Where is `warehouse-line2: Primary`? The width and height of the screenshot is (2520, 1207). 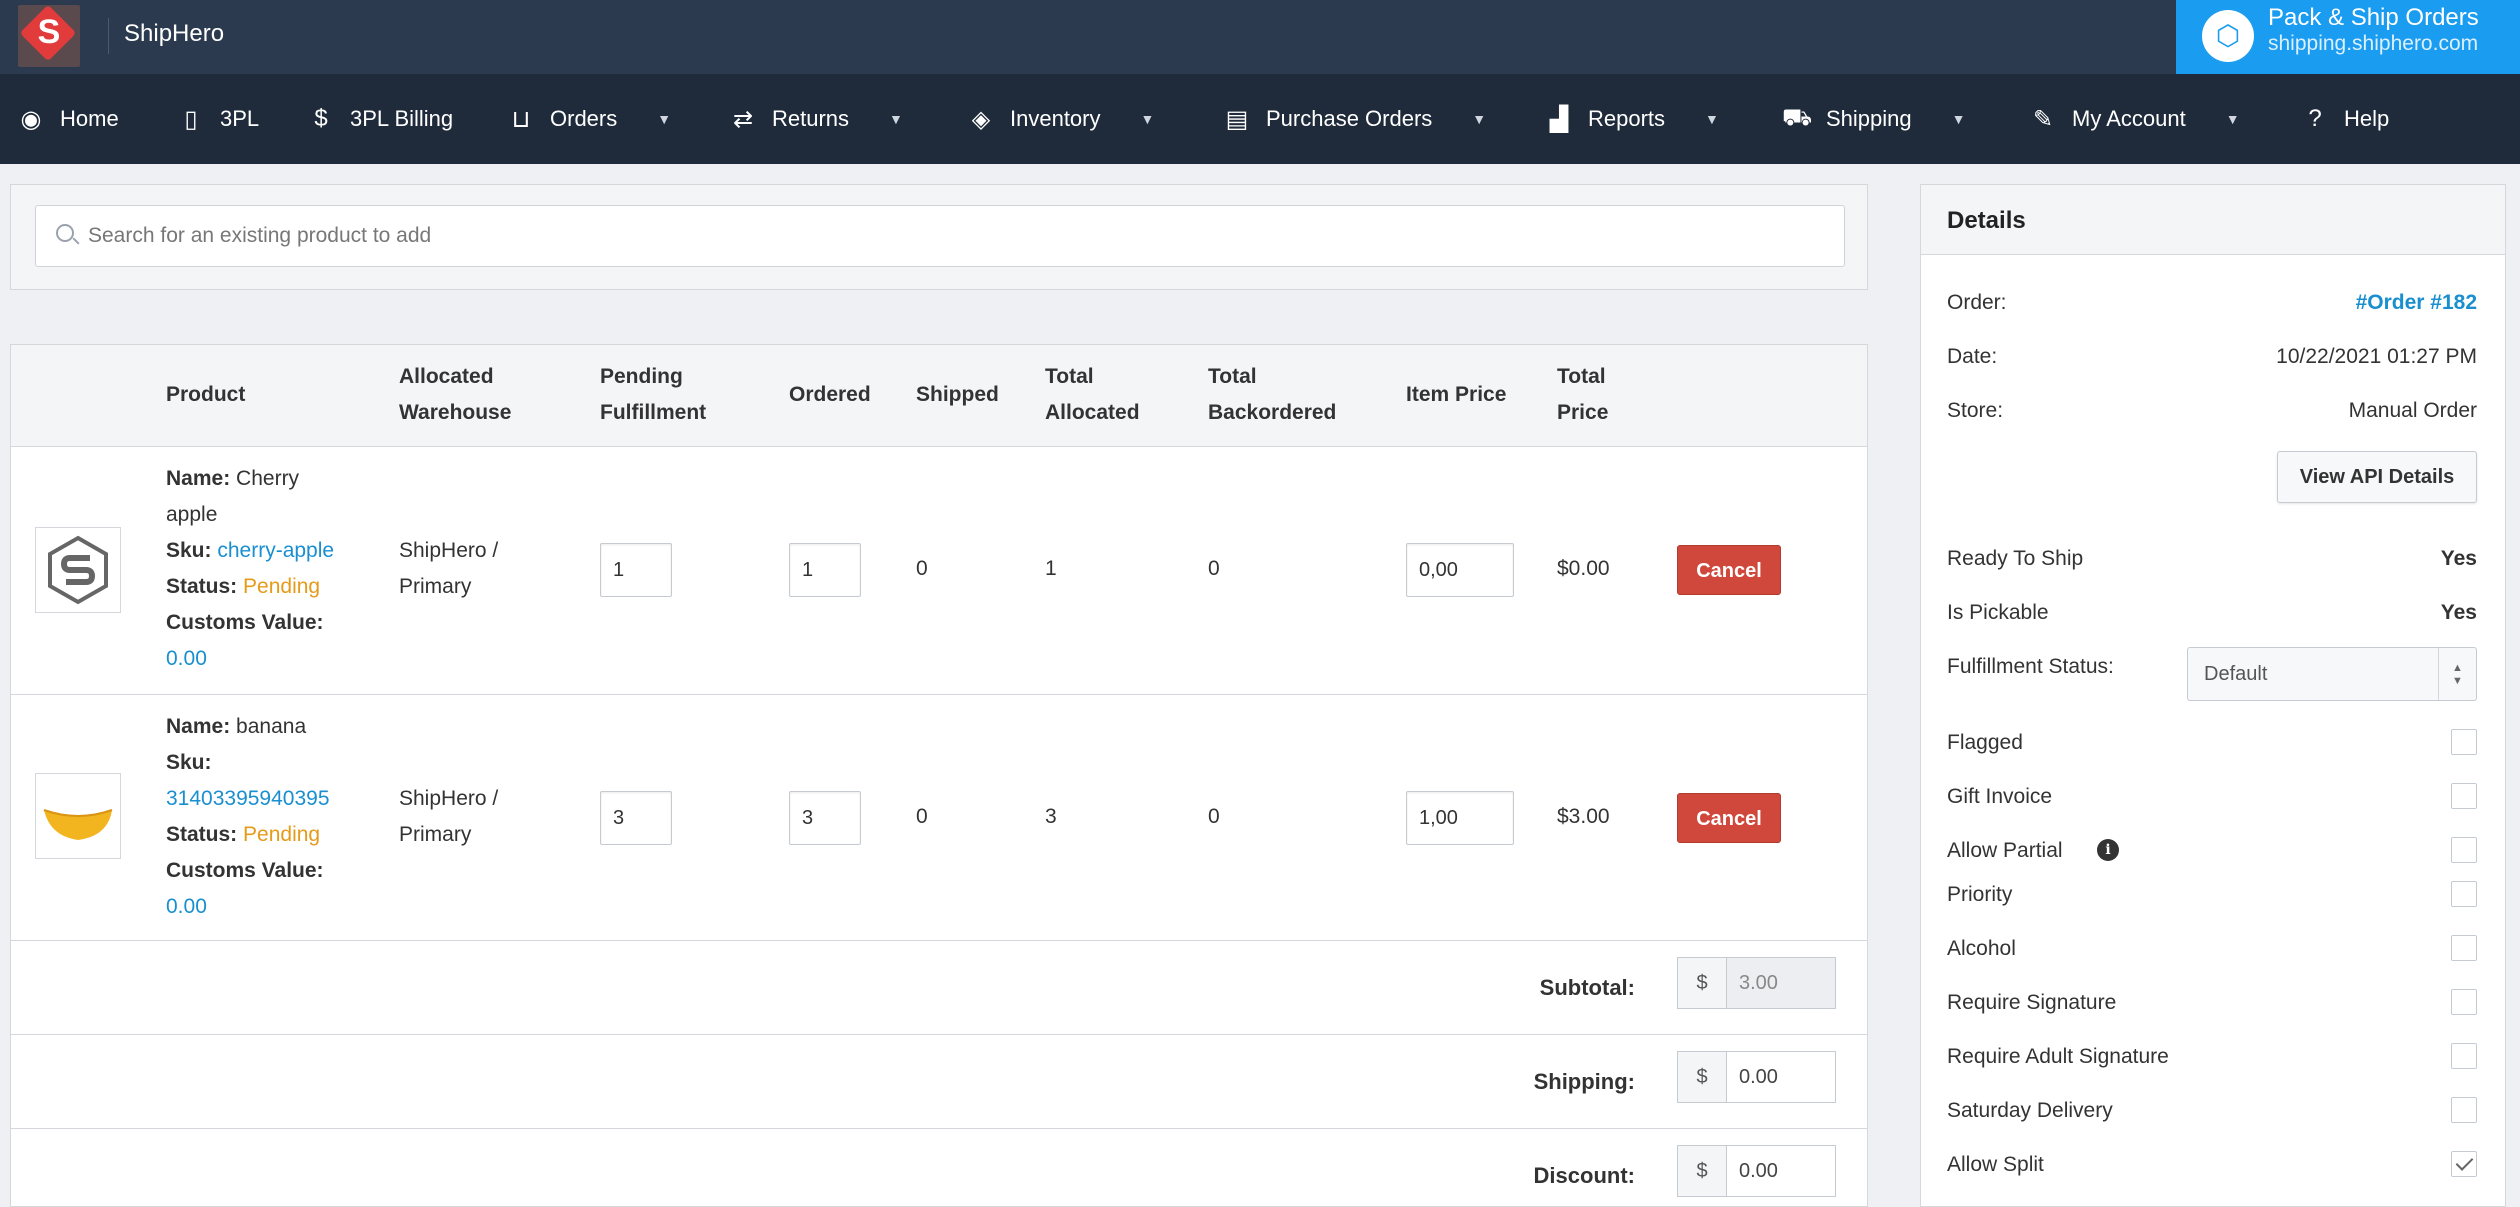 warehouse-line2: Primary is located at coordinates (435, 834).